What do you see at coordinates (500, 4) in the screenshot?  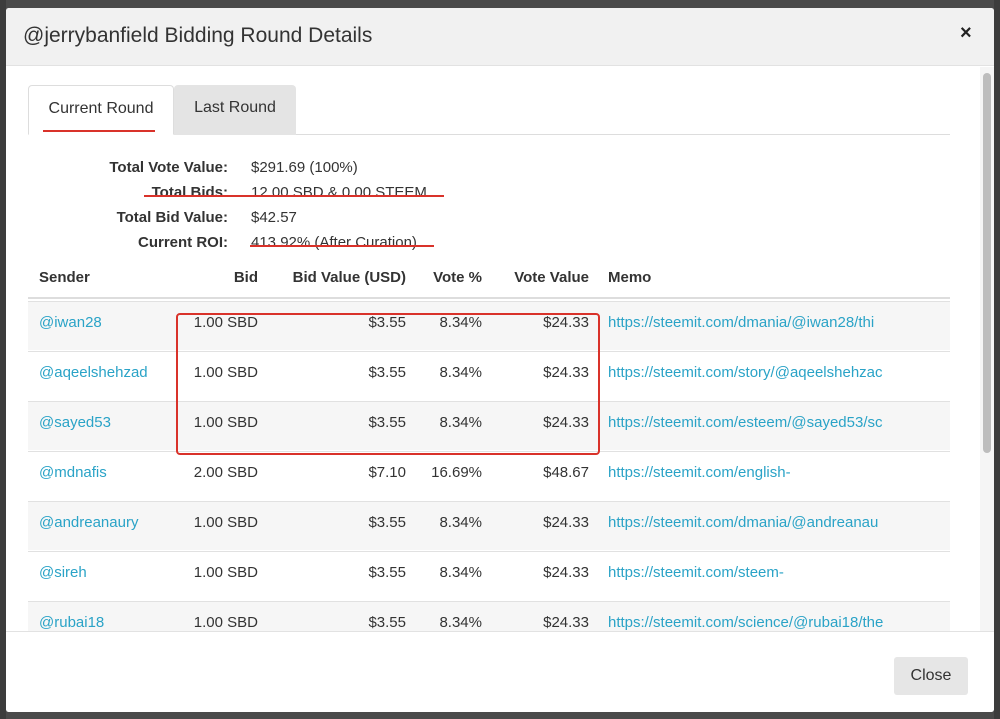 I see `background-page-top` at bounding box center [500, 4].